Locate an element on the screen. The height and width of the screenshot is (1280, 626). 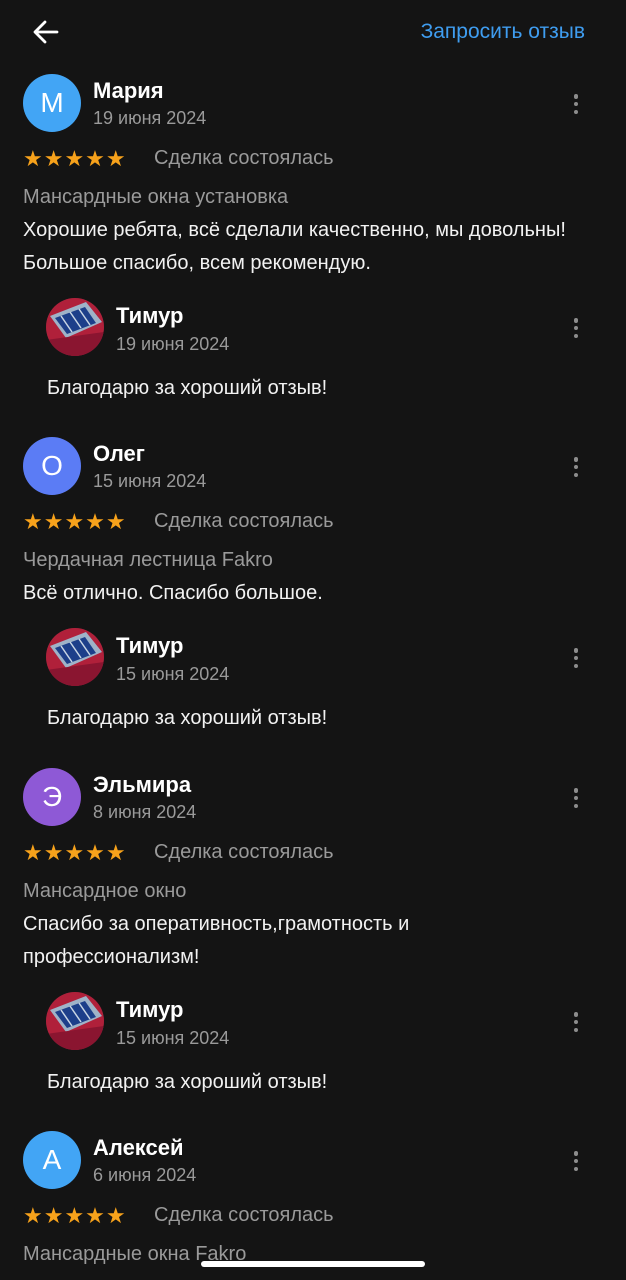
avatar-initial: О is located at coordinates (52, 465).